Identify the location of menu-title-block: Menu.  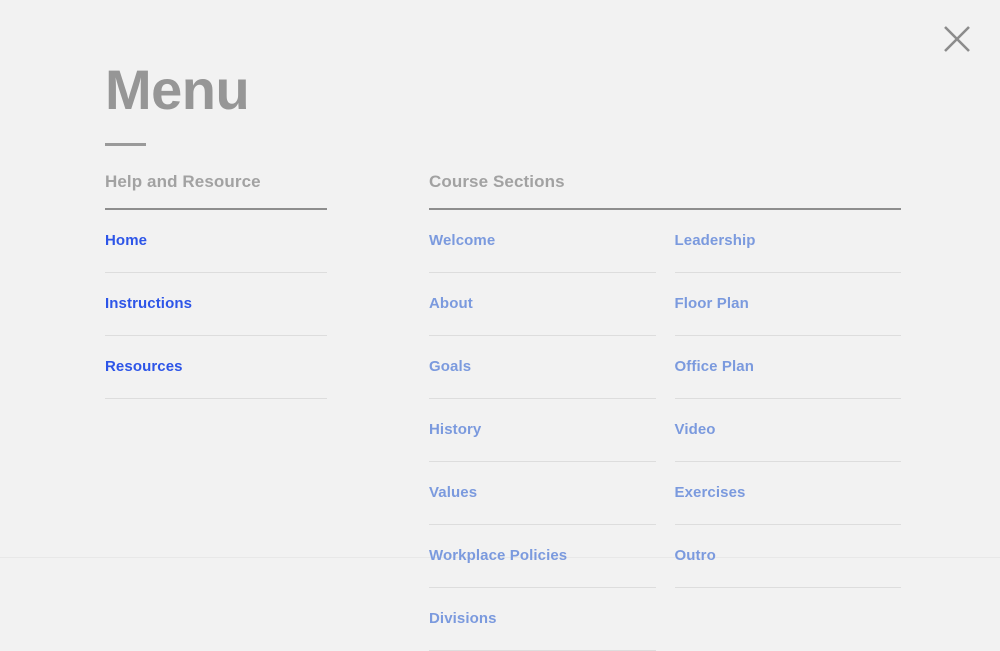
(177, 101).